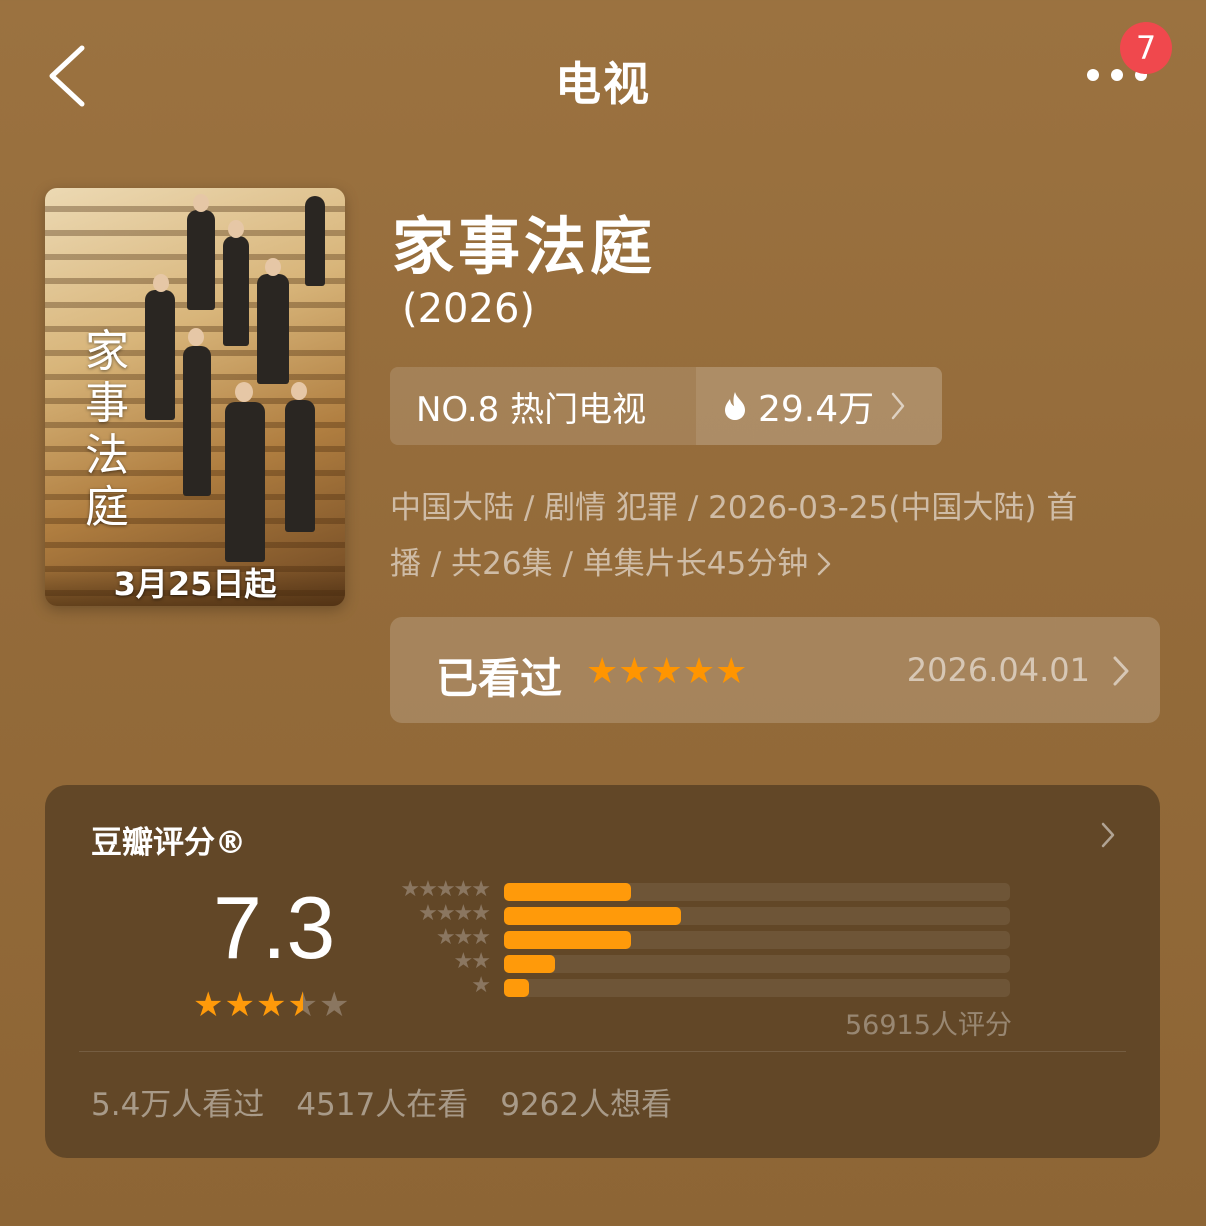 The image size is (1206, 1226). I want to click on nav-title: 电视, so click(603, 84).